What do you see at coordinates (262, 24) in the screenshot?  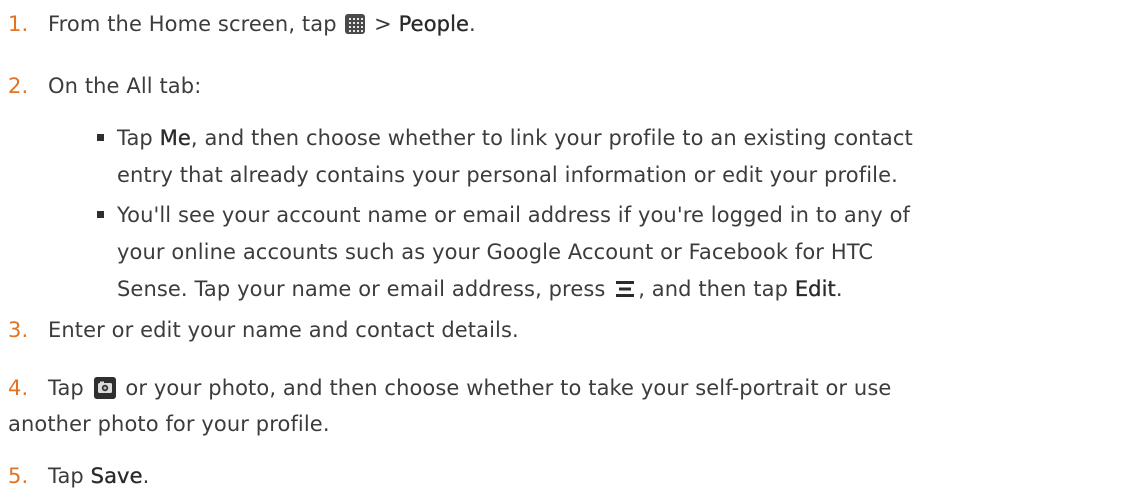 I see `step-text: From the Home screen, tap > People.` at bounding box center [262, 24].